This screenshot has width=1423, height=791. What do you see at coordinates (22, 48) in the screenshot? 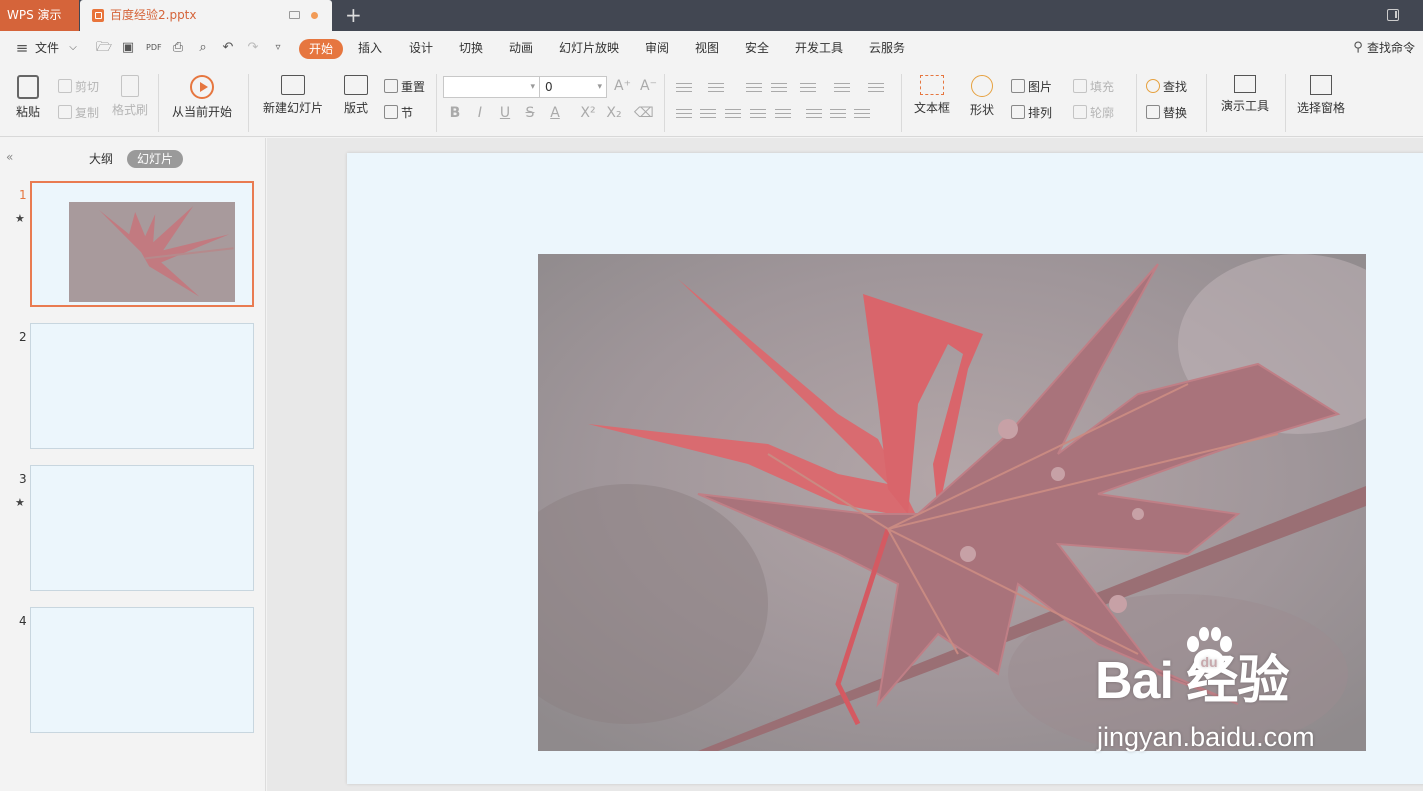
I see `hamburger-icon: ≡` at bounding box center [22, 48].